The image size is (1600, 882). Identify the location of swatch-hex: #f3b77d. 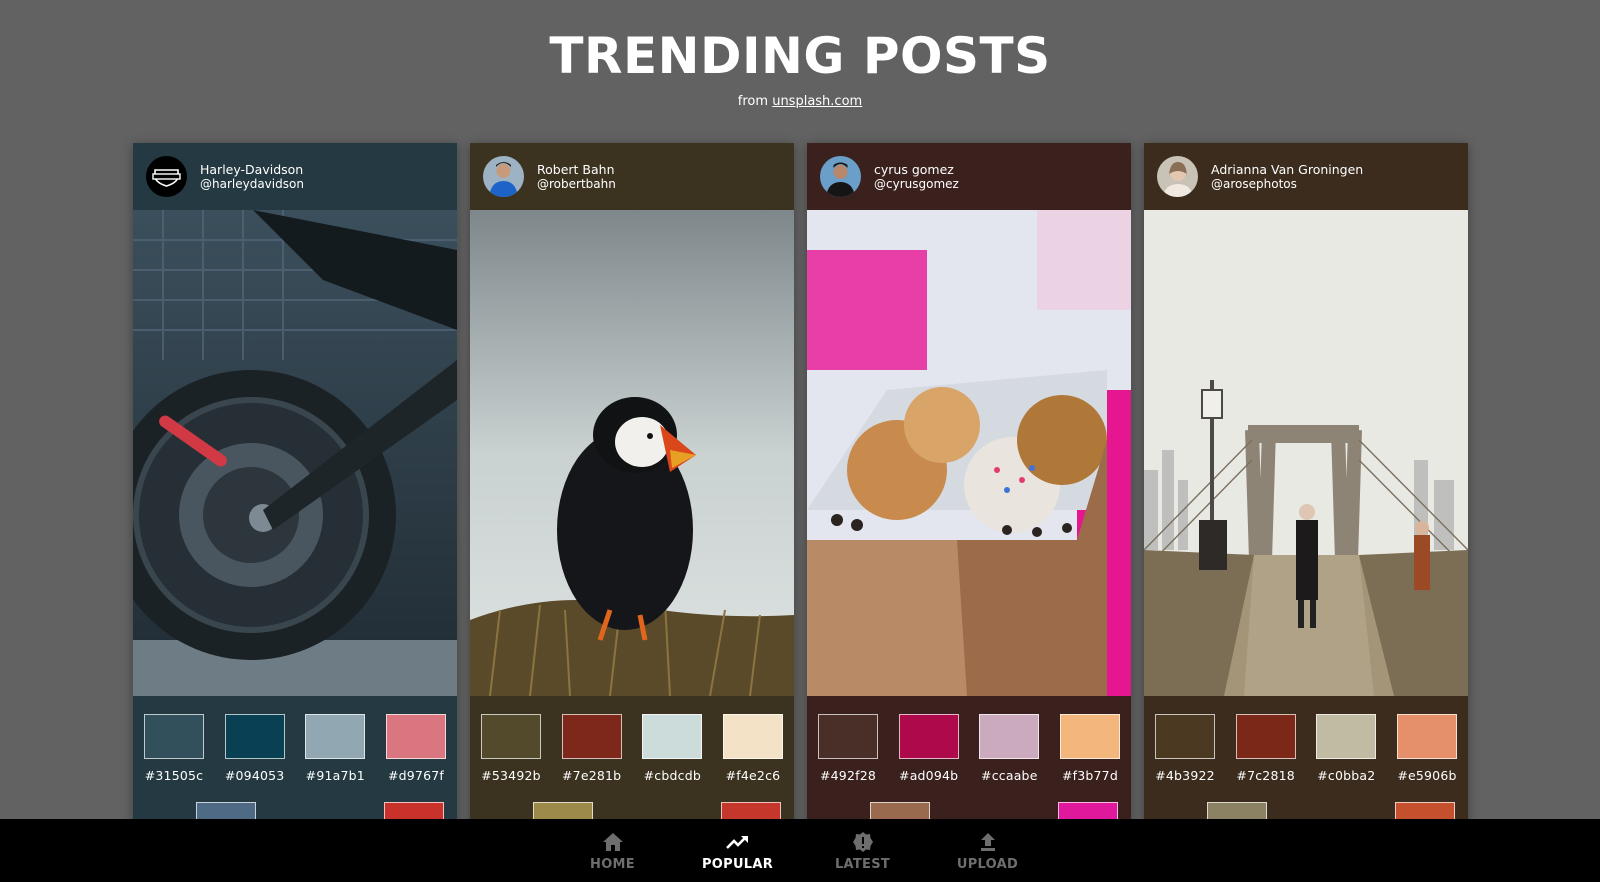
(1089, 775).